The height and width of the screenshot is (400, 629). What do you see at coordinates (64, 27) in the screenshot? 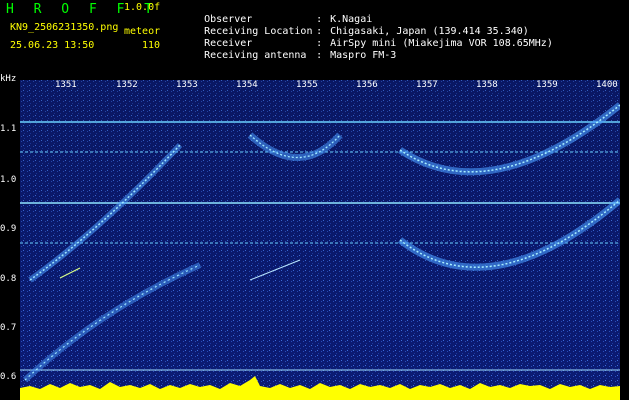
I see `file-name: KN9_2506231350.png` at bounding box center [64, 27].